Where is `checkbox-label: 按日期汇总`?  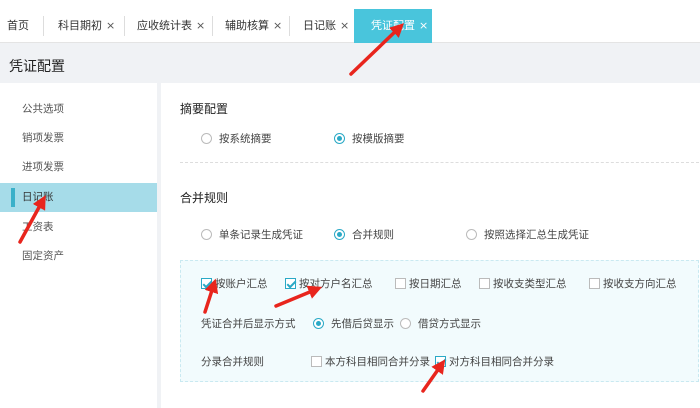 checkbox-label: 按日期汇总 is located at coordinates (435, 284).